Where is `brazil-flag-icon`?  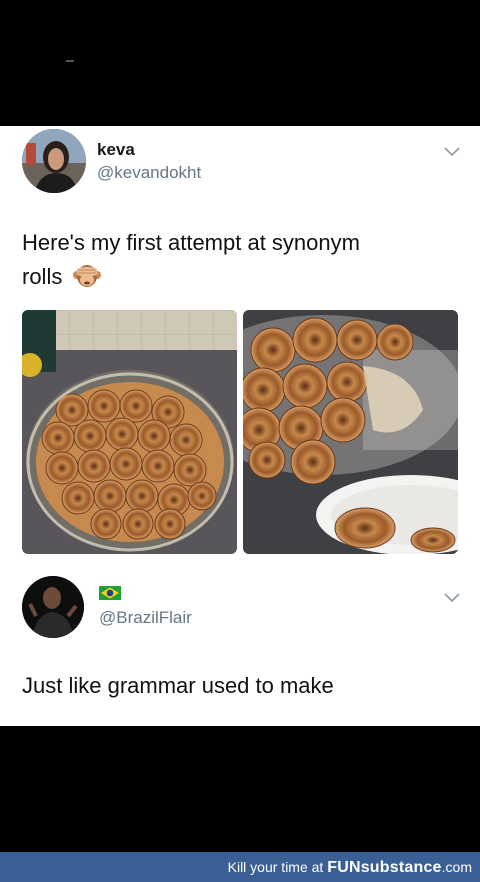
brazil-flag-icon is located at coordinates (110, 593).